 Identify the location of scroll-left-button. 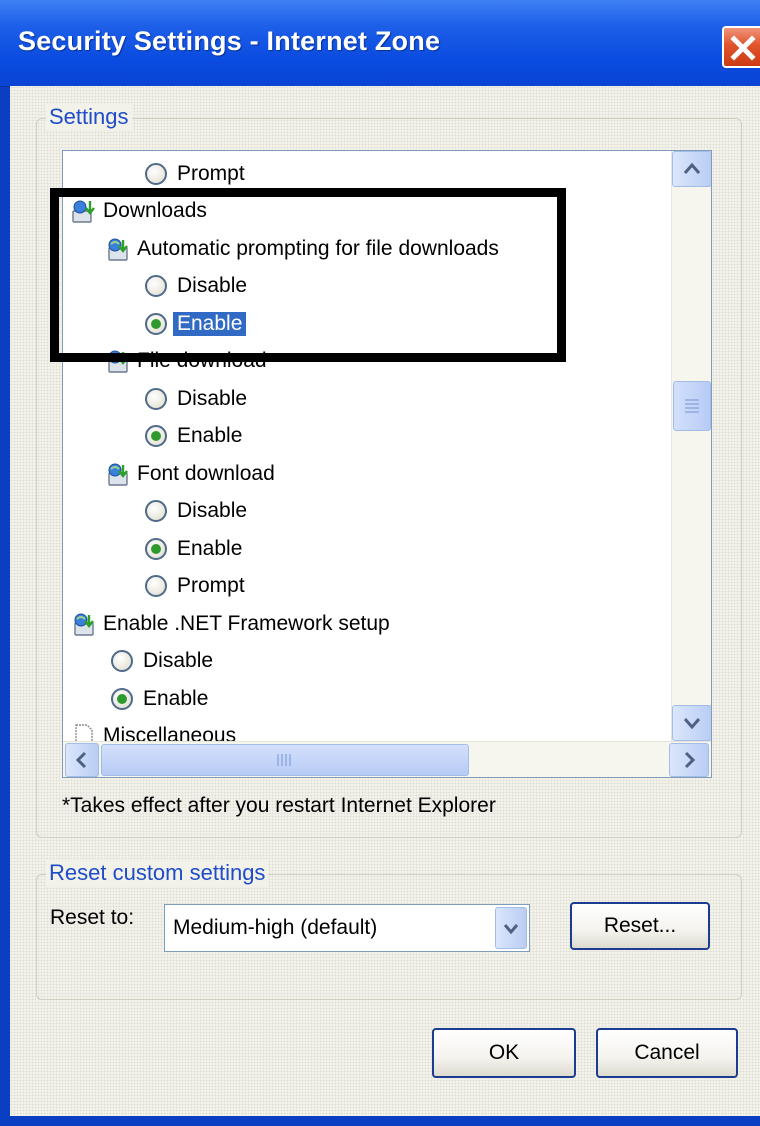
(82, 760).